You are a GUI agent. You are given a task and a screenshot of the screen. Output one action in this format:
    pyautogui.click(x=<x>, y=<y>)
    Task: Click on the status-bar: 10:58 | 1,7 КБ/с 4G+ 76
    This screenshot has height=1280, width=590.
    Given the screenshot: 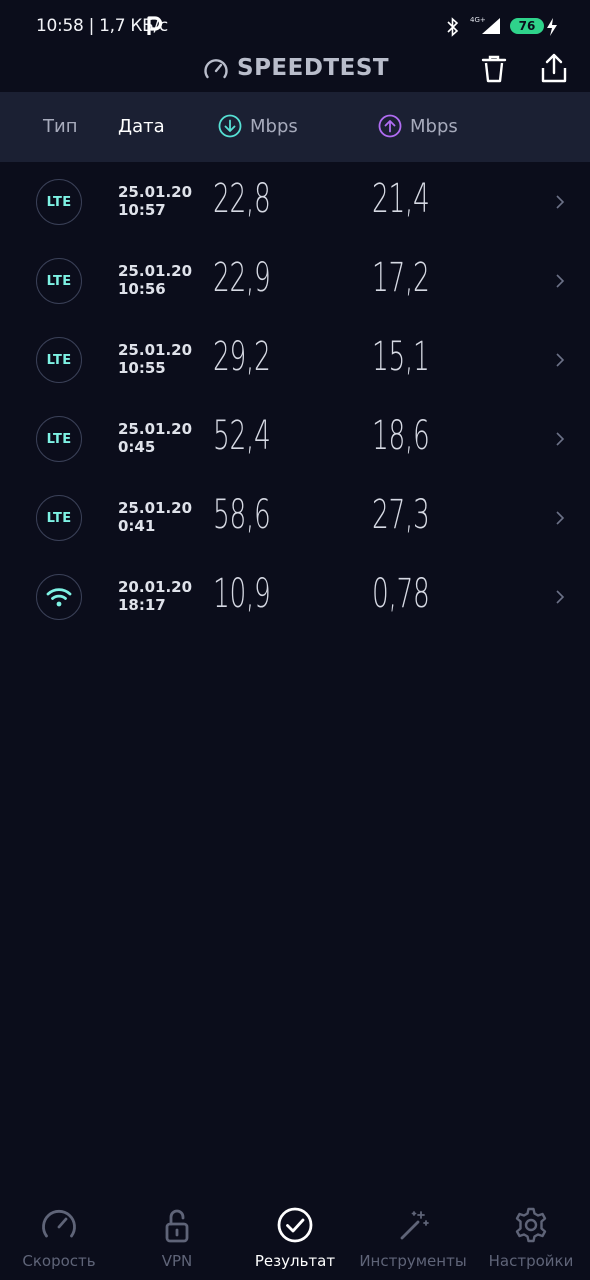 What is the action you would take?
    pyautogui.click(x=295, y=27)
    